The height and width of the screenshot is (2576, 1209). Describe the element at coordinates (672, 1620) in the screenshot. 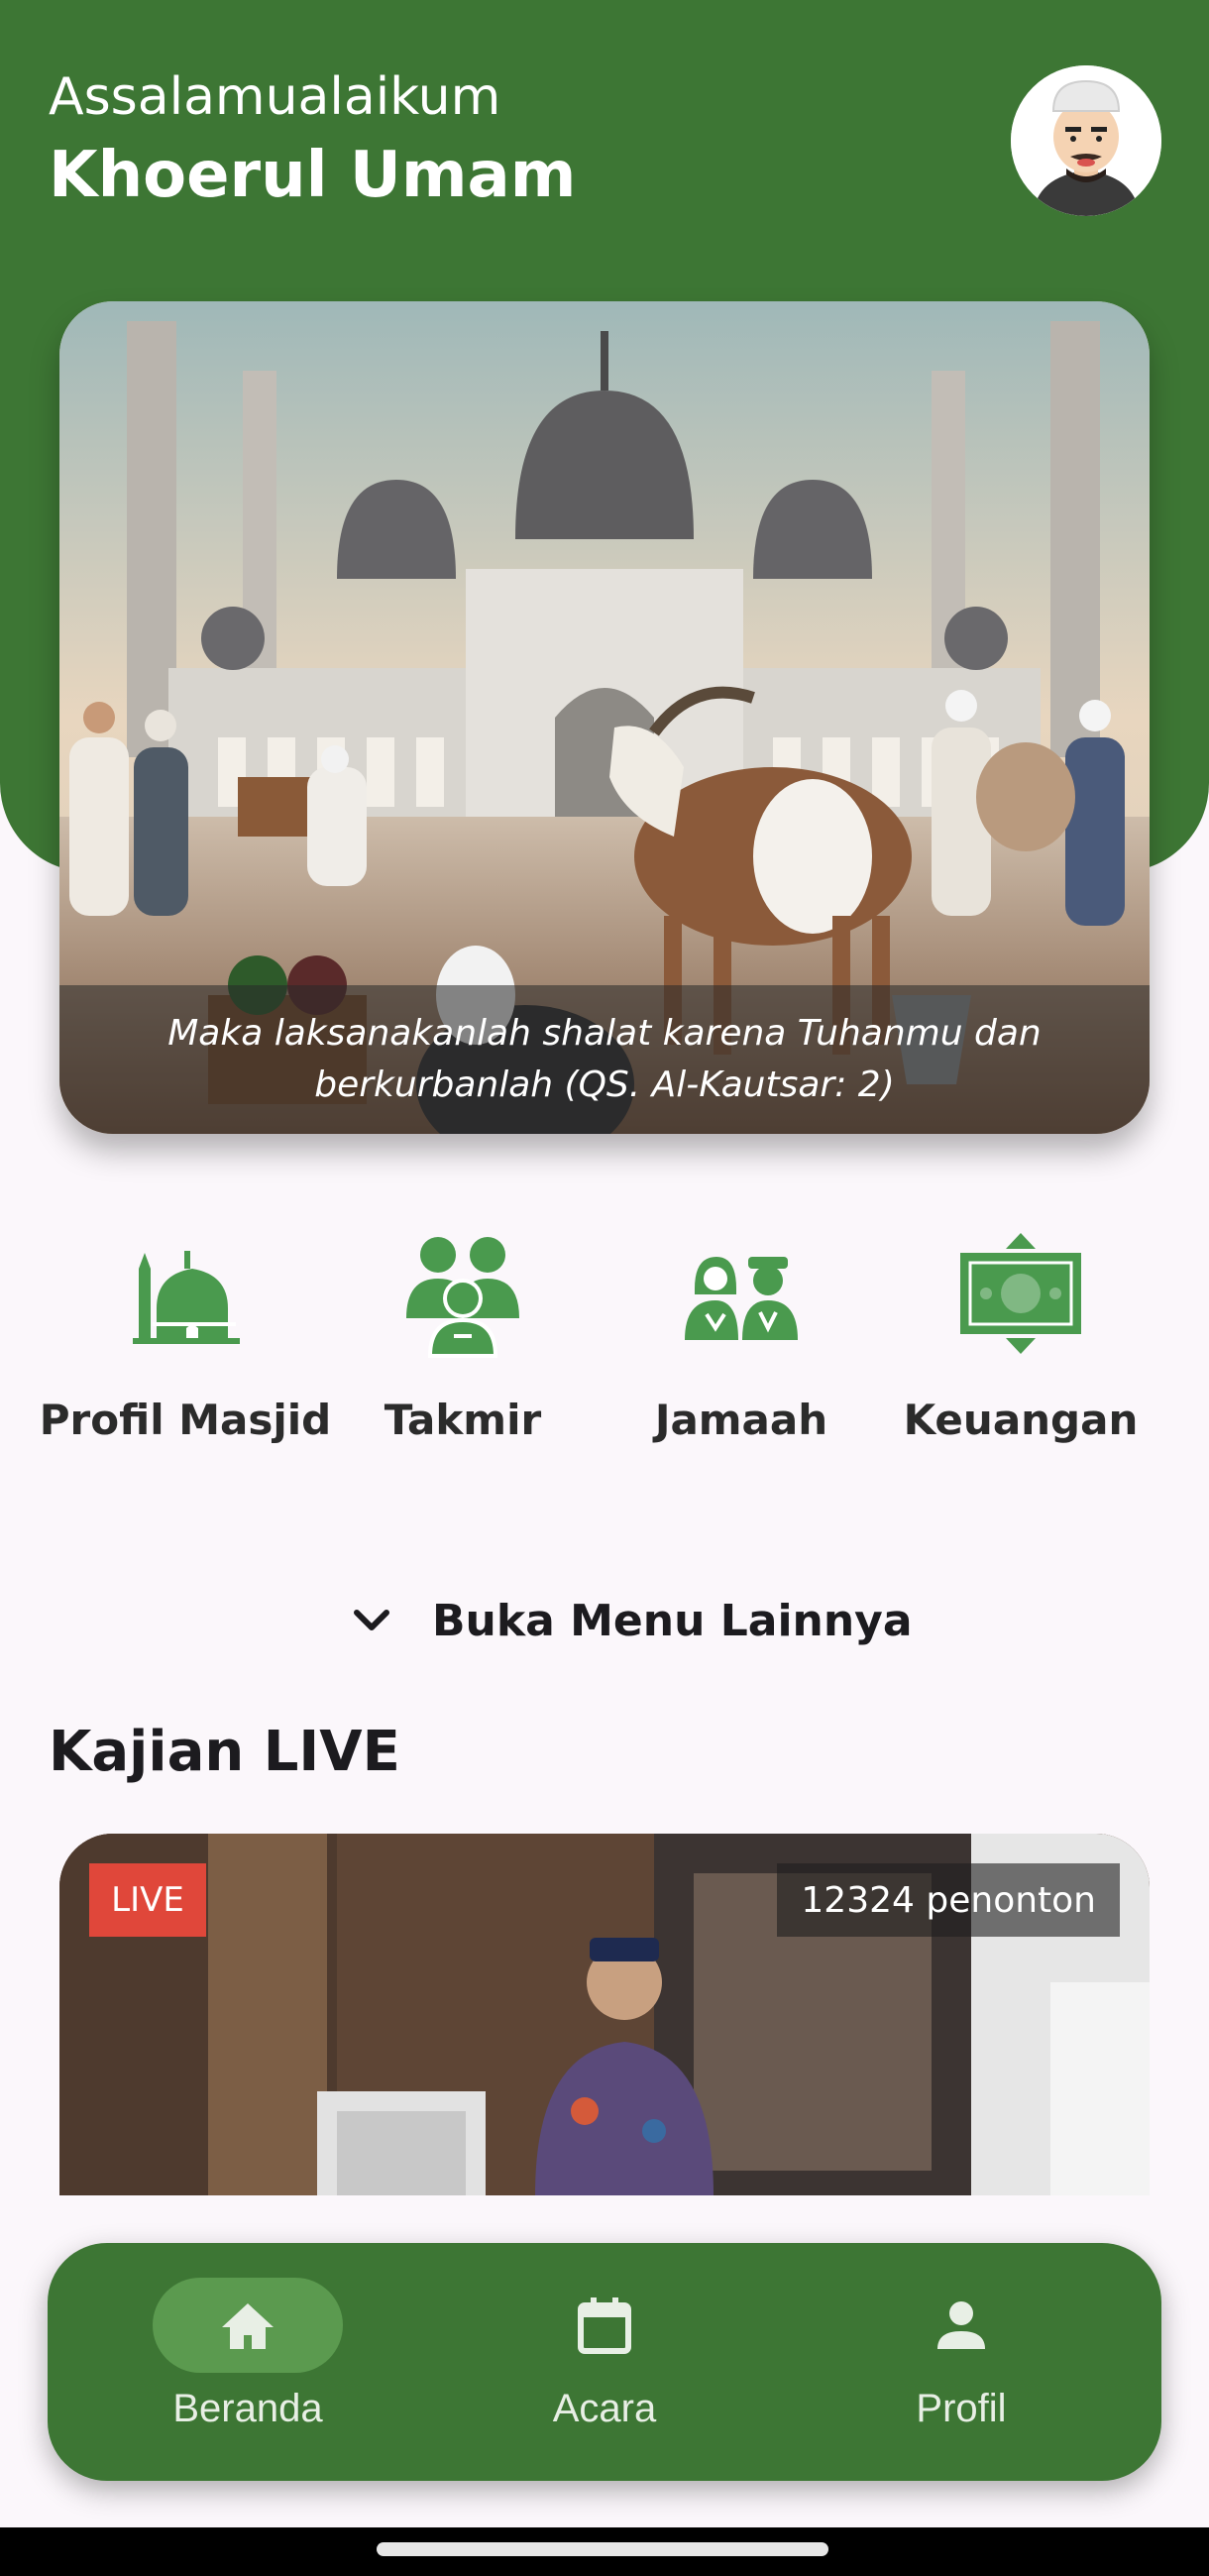

I see `more-menu-label: Buka Menu Lainnya` at that location.